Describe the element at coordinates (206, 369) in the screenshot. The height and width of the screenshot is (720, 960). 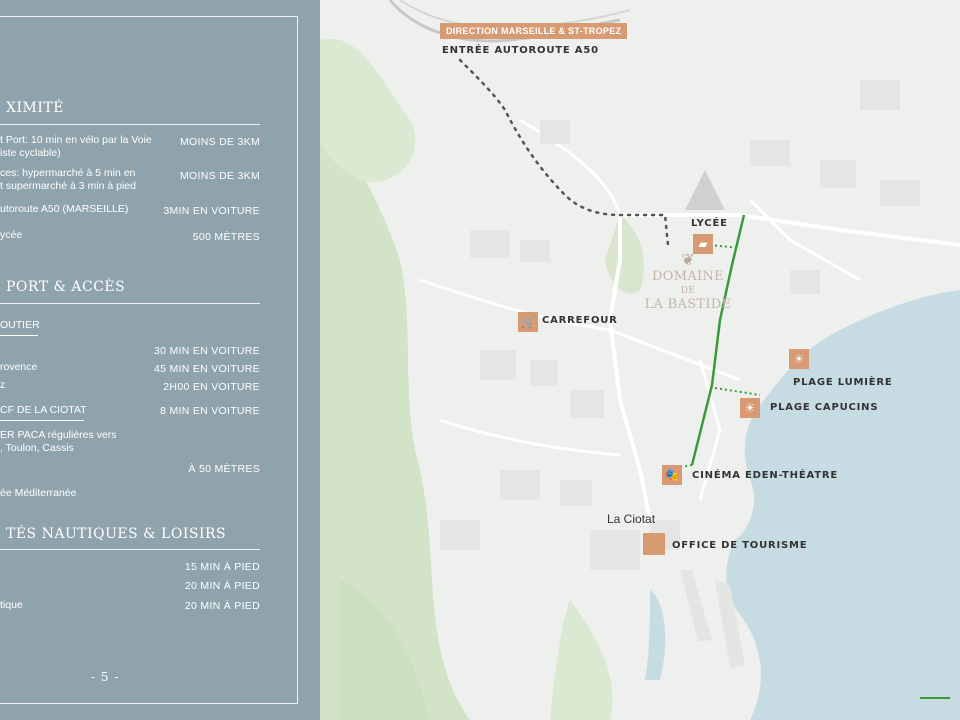
I see `transport-value-2: 45 MIN EN VOITURE` at that location.